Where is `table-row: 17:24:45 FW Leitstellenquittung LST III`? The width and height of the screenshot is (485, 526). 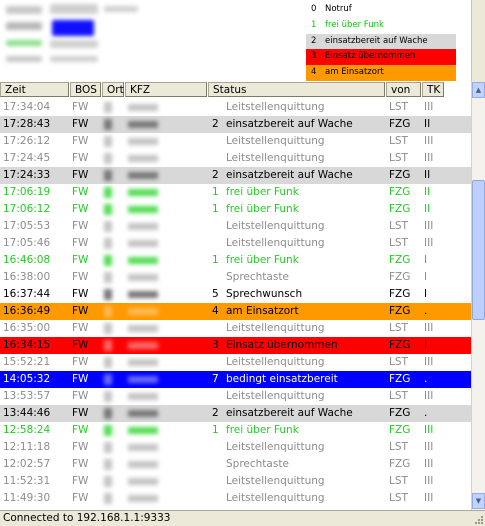 table-row: 17:24:45 FW Leitstellenquittung LST III is located at coordinates (235, 158).